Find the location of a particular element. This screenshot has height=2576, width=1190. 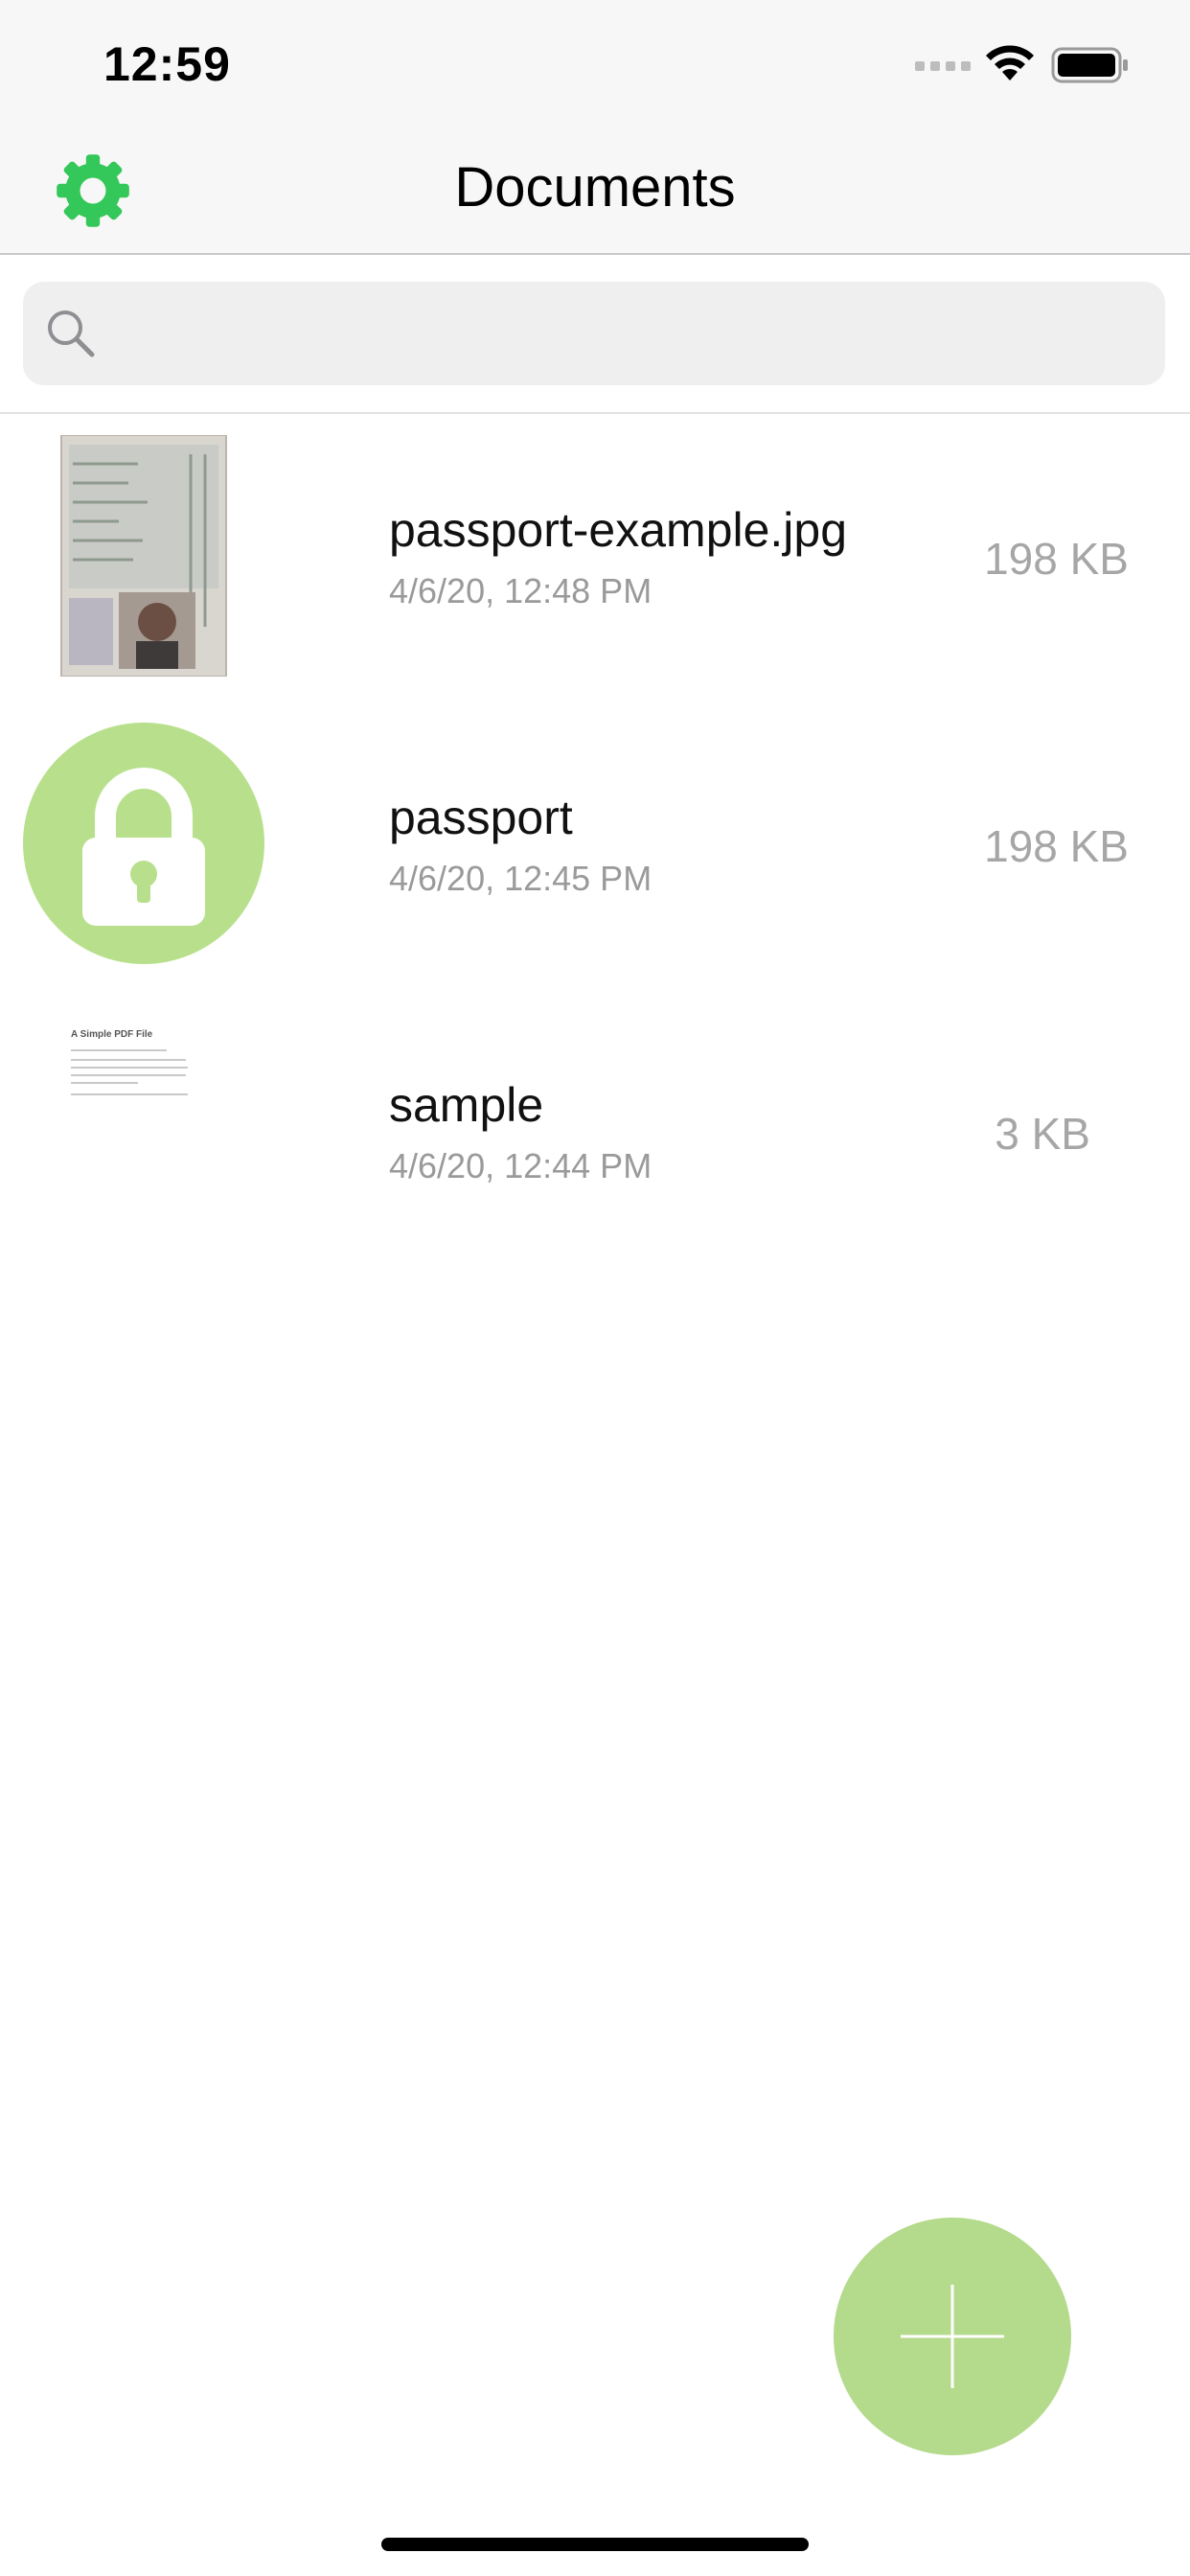

file-date: 4/6/20, 12:44 PM is located at coordinates (521, 1165).